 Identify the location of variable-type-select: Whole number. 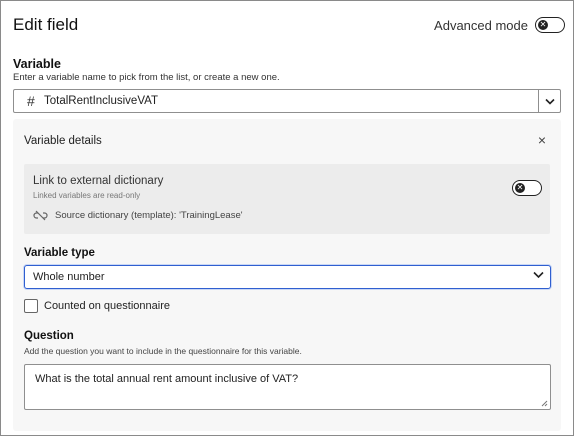
(287, 277).